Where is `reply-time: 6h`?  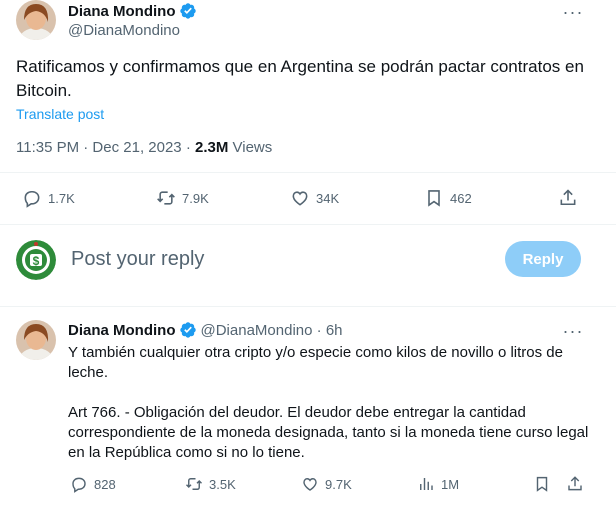
reply-time: 6h is located at coordinates (334, 330).